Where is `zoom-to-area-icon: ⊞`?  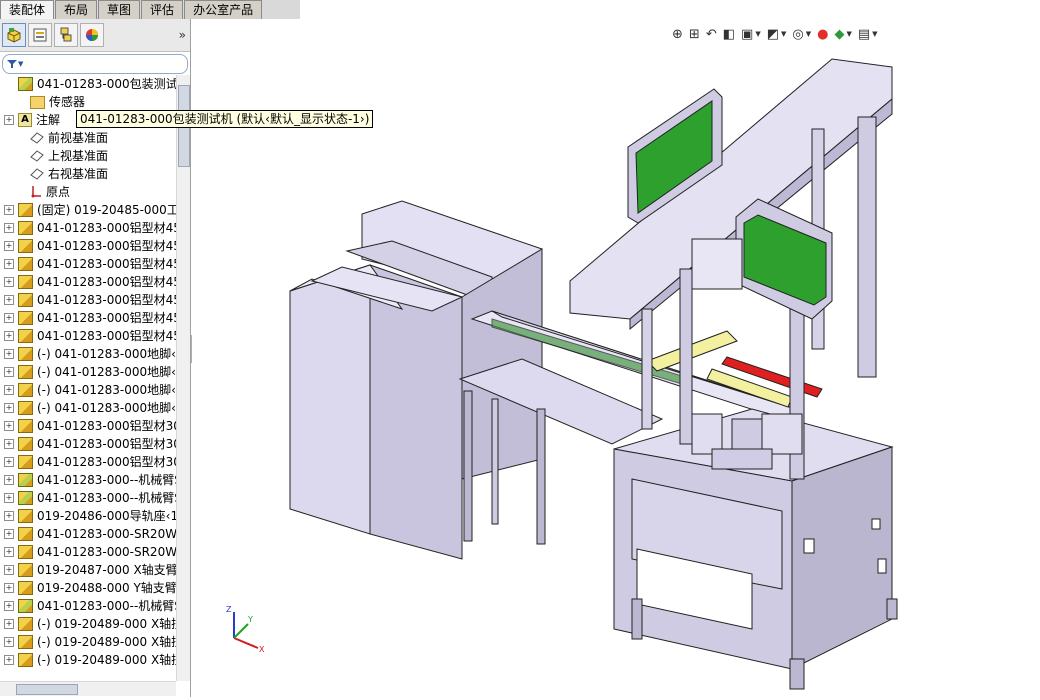
zoom-to-area-icon: ⊞ is located at coordinates (694, 34).